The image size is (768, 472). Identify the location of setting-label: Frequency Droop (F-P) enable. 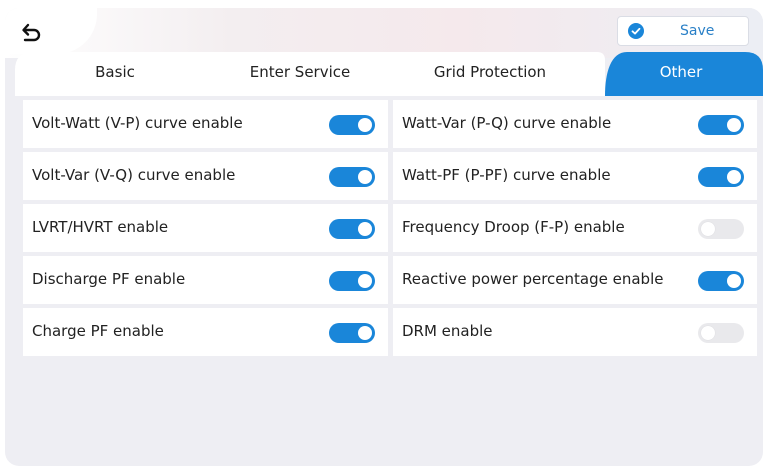
(513, 227).